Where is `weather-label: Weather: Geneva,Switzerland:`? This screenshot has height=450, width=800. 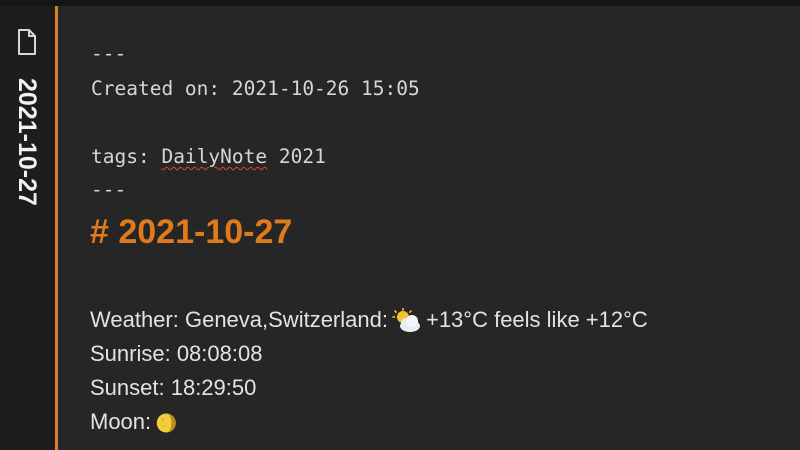 weather-label: Weather: Geneva,Switzerland: is located at coordinates (239, 319).